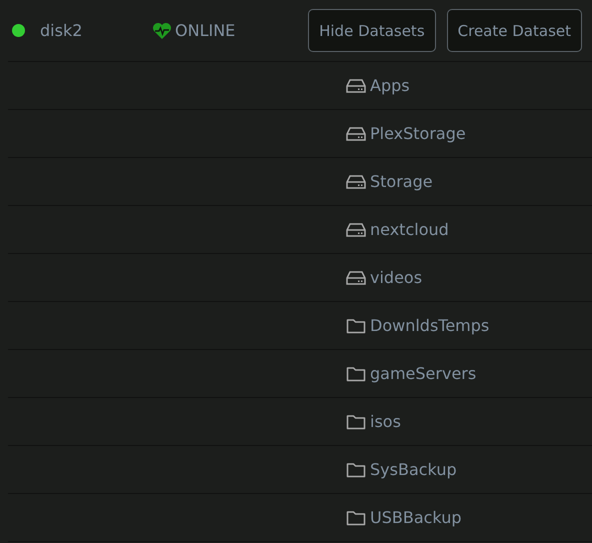  I want to click on dataset-name: USBBackup, so click(416, 517).